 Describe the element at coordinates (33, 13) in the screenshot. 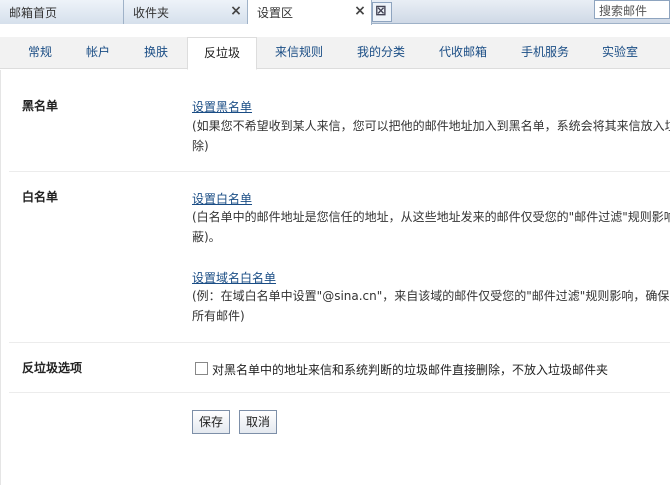

I see `window-tab-label: 邮箱首页` at that location.